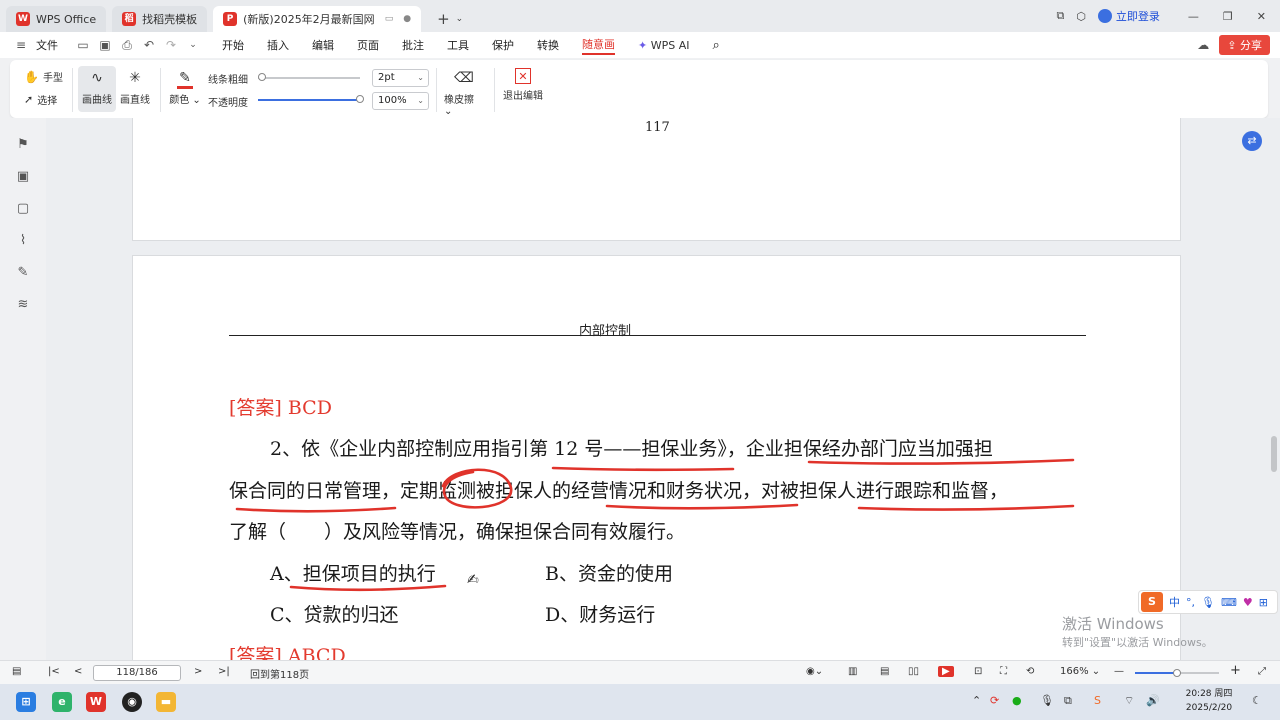 The width and height of the screenshot is (1280, 720). I want to click on search-icon: ⌕, so click(715, 45).